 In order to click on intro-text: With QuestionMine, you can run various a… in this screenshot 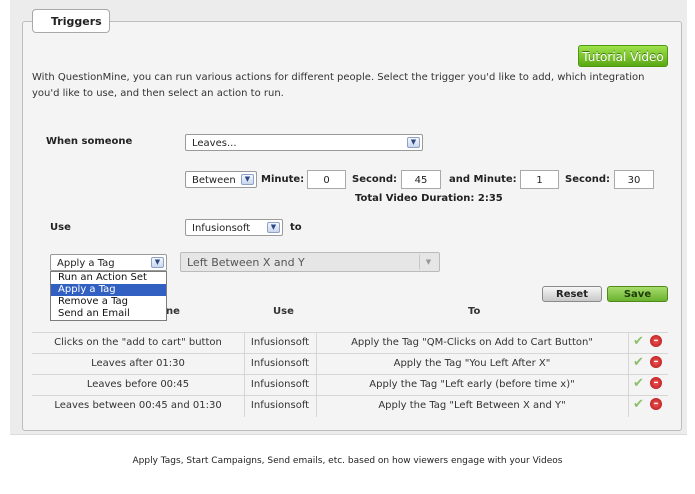, I will do `click(338, 85)`.